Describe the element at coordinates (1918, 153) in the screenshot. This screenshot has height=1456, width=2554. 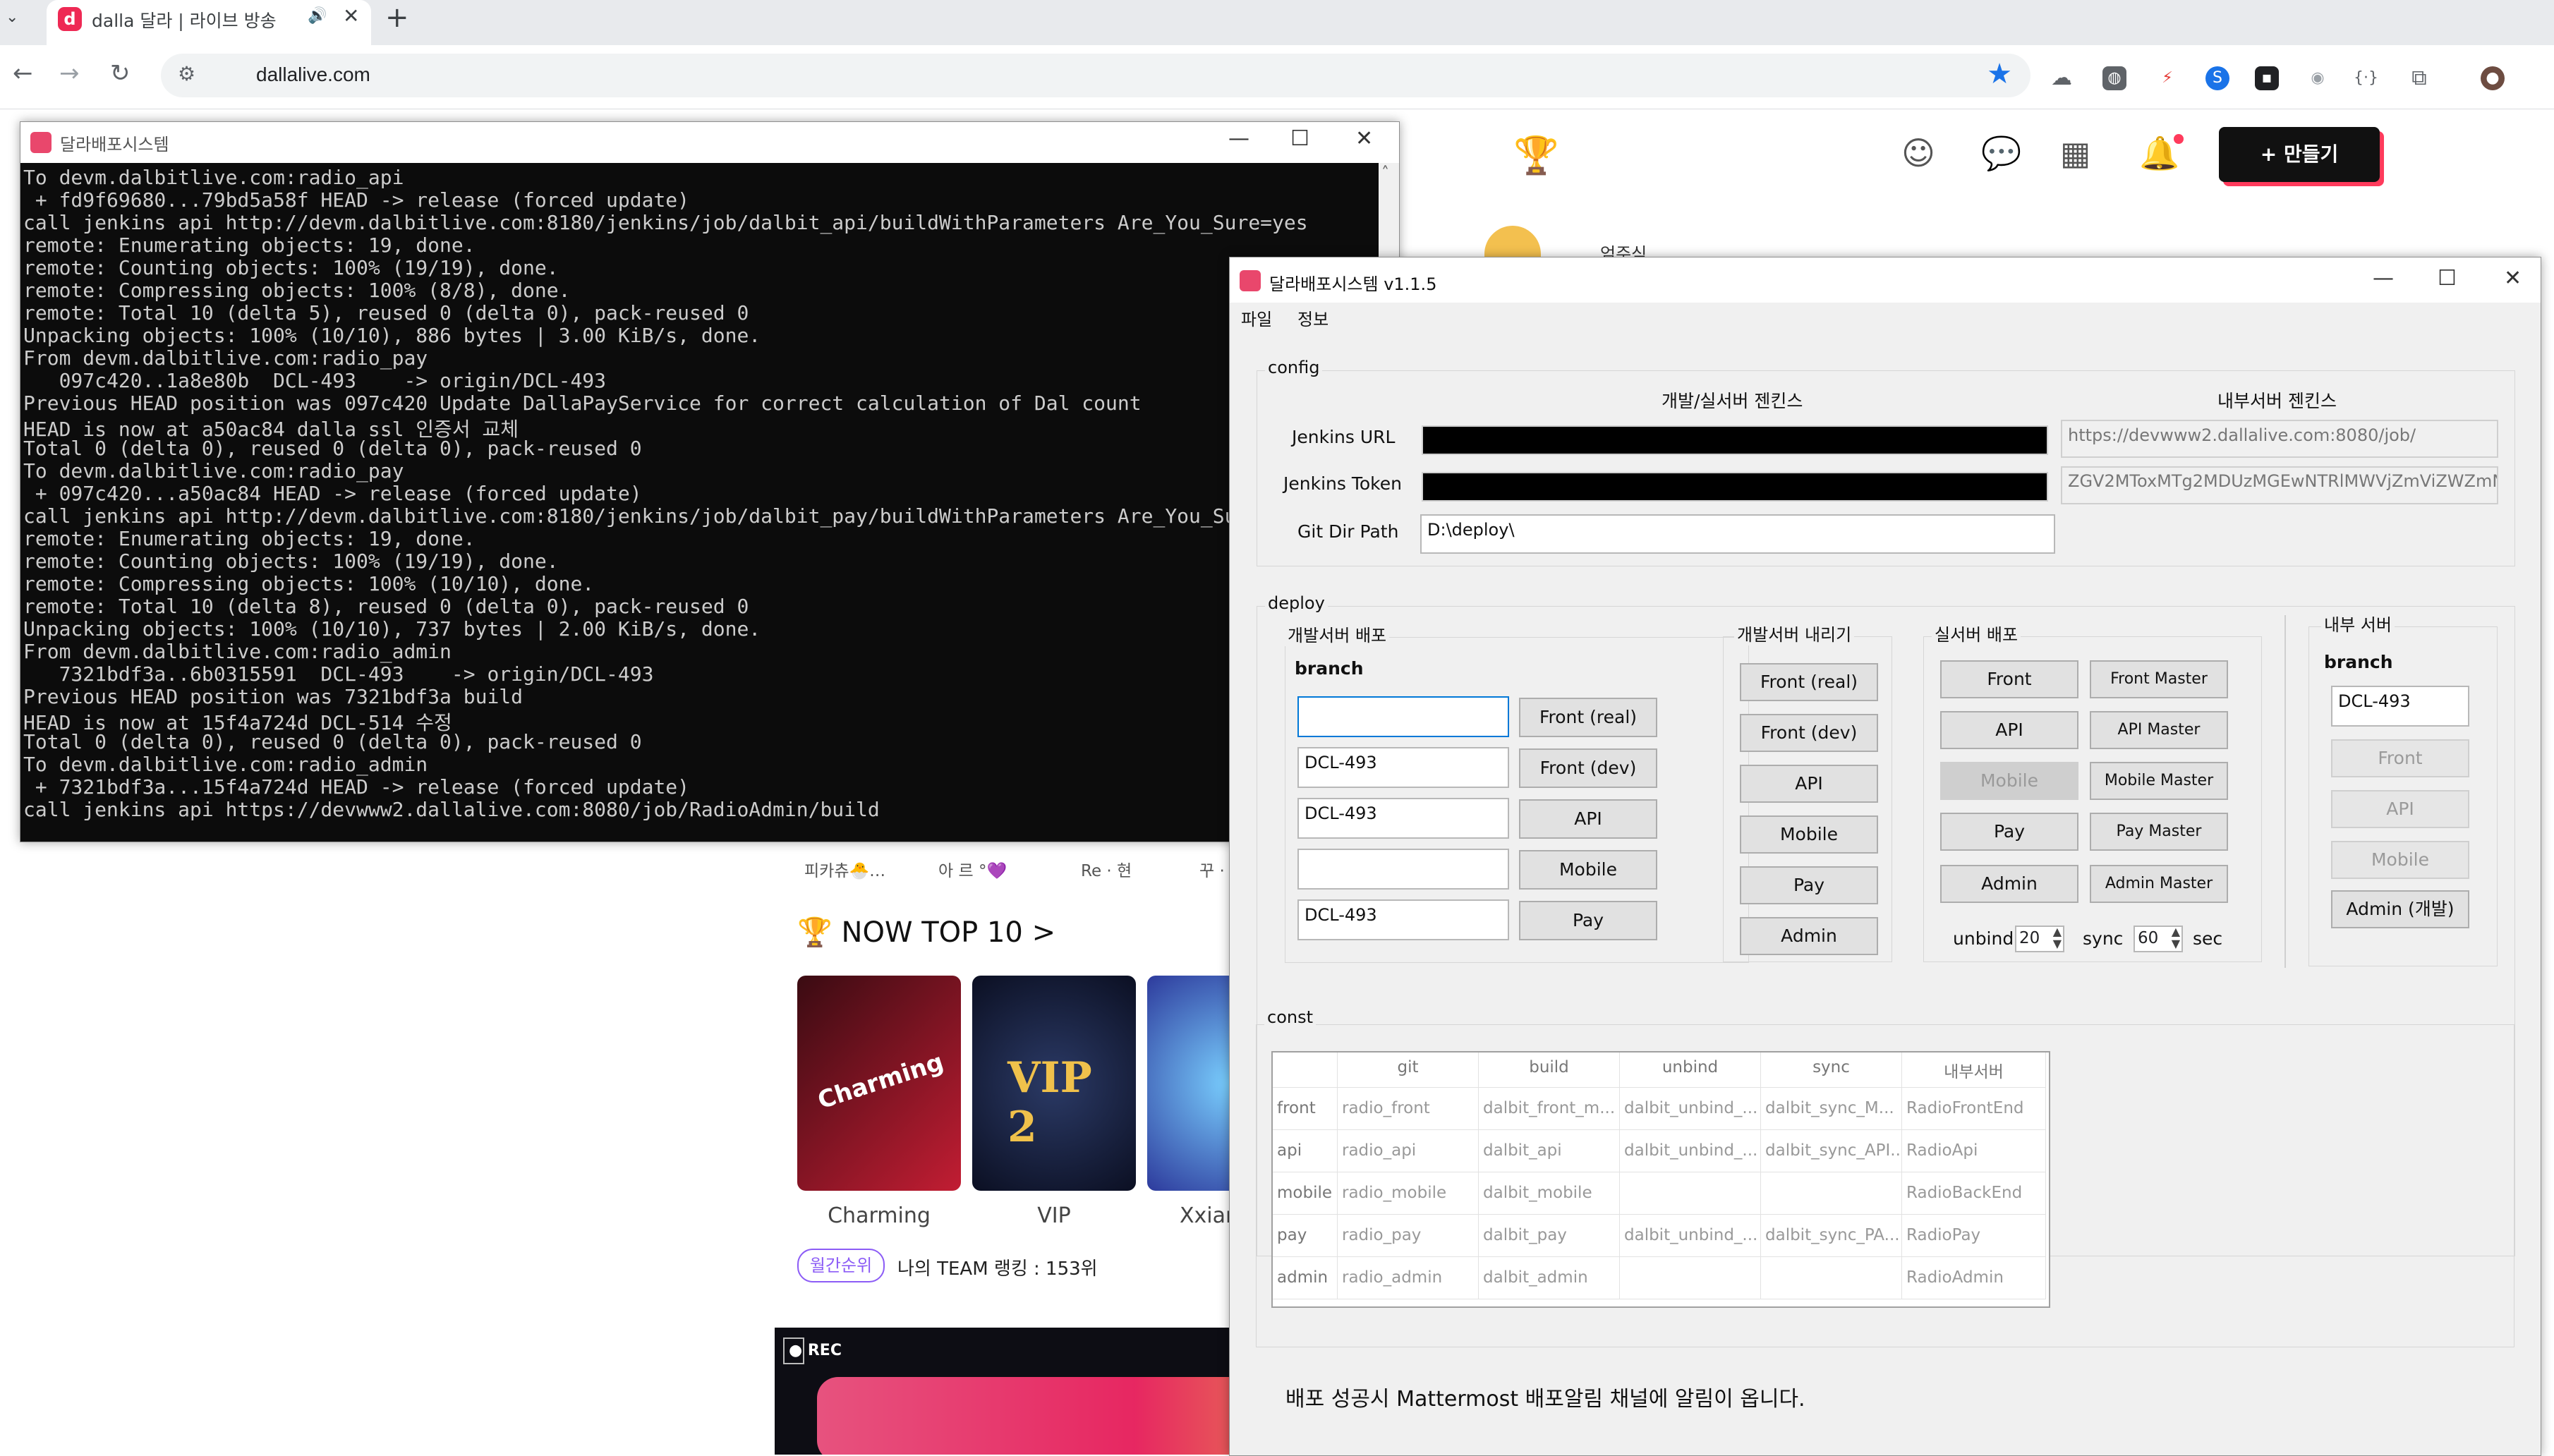
I see `profile-icon: ☺` at that location.